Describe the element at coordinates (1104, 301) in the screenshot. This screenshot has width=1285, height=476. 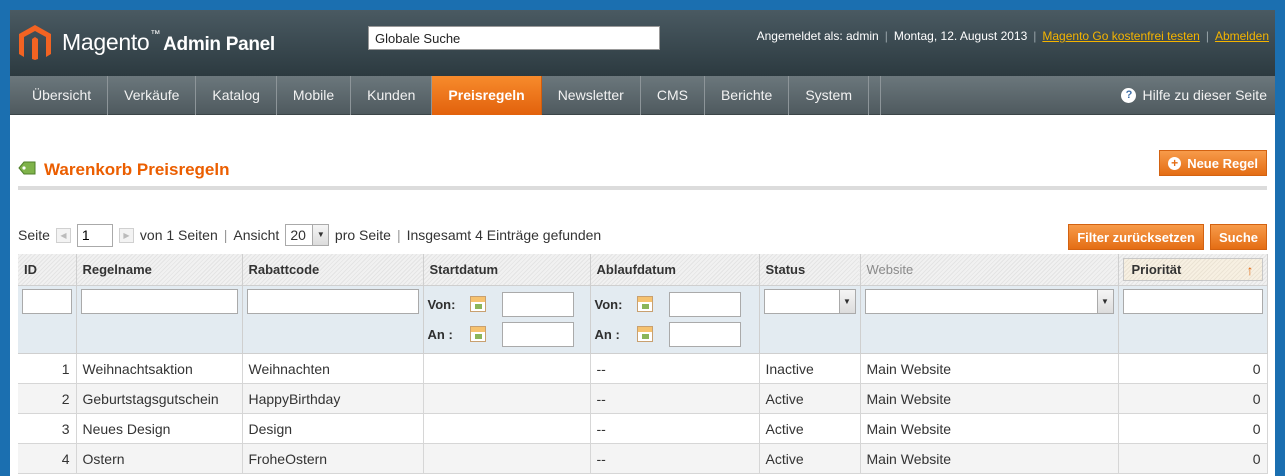
I see `chevron-down-icon: ▼` at that location.